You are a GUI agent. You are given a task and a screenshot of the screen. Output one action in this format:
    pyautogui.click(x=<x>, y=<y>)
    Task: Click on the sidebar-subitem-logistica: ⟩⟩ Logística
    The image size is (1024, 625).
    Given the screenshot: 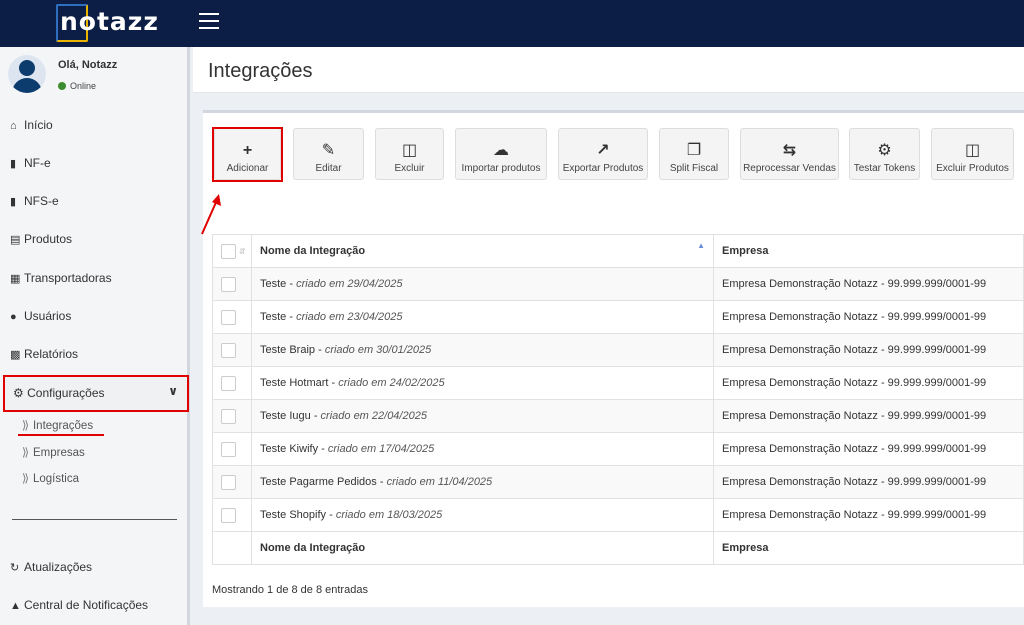 What is the action you would take?
    pyautogui.click(x=50, y=478)
    